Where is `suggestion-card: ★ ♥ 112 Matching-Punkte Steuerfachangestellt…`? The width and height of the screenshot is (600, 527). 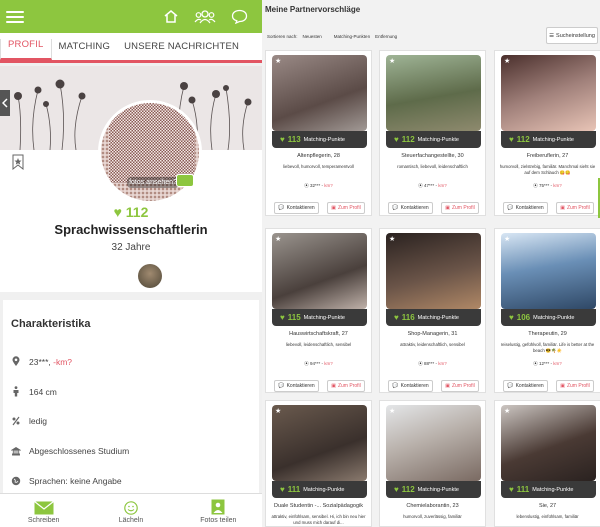
suggestion-card: ★ ♥ 112 Matching-Punkte Steuerfachangestellt… is located at coordinates (432, 133).